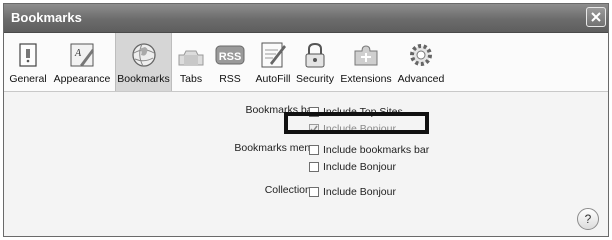  I want to click on tab-general: General, so click(28, 64).